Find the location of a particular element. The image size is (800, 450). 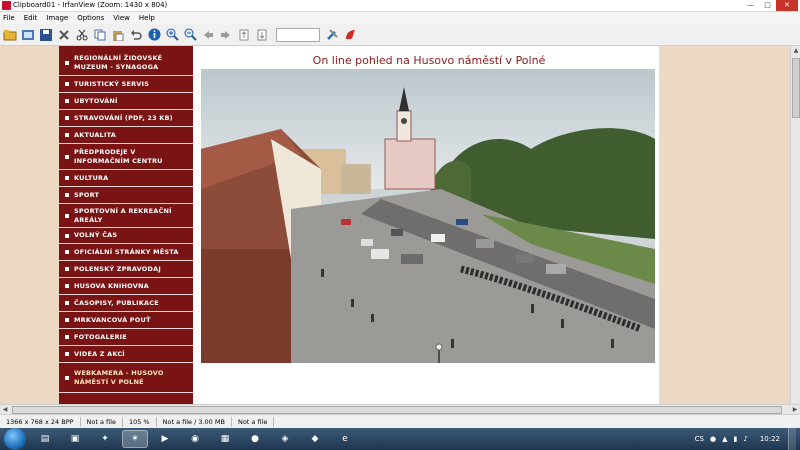

horizontal-scroll-thumb is located at coordinates (397, 410).